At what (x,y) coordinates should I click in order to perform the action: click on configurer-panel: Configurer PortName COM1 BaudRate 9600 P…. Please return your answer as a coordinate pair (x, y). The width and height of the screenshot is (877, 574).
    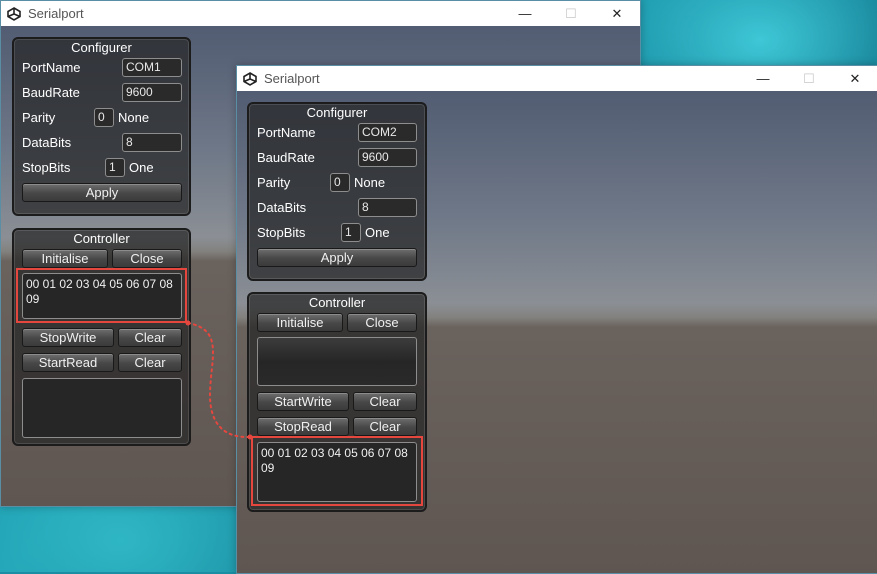
    Looking at the image, I should click on (101, 126).